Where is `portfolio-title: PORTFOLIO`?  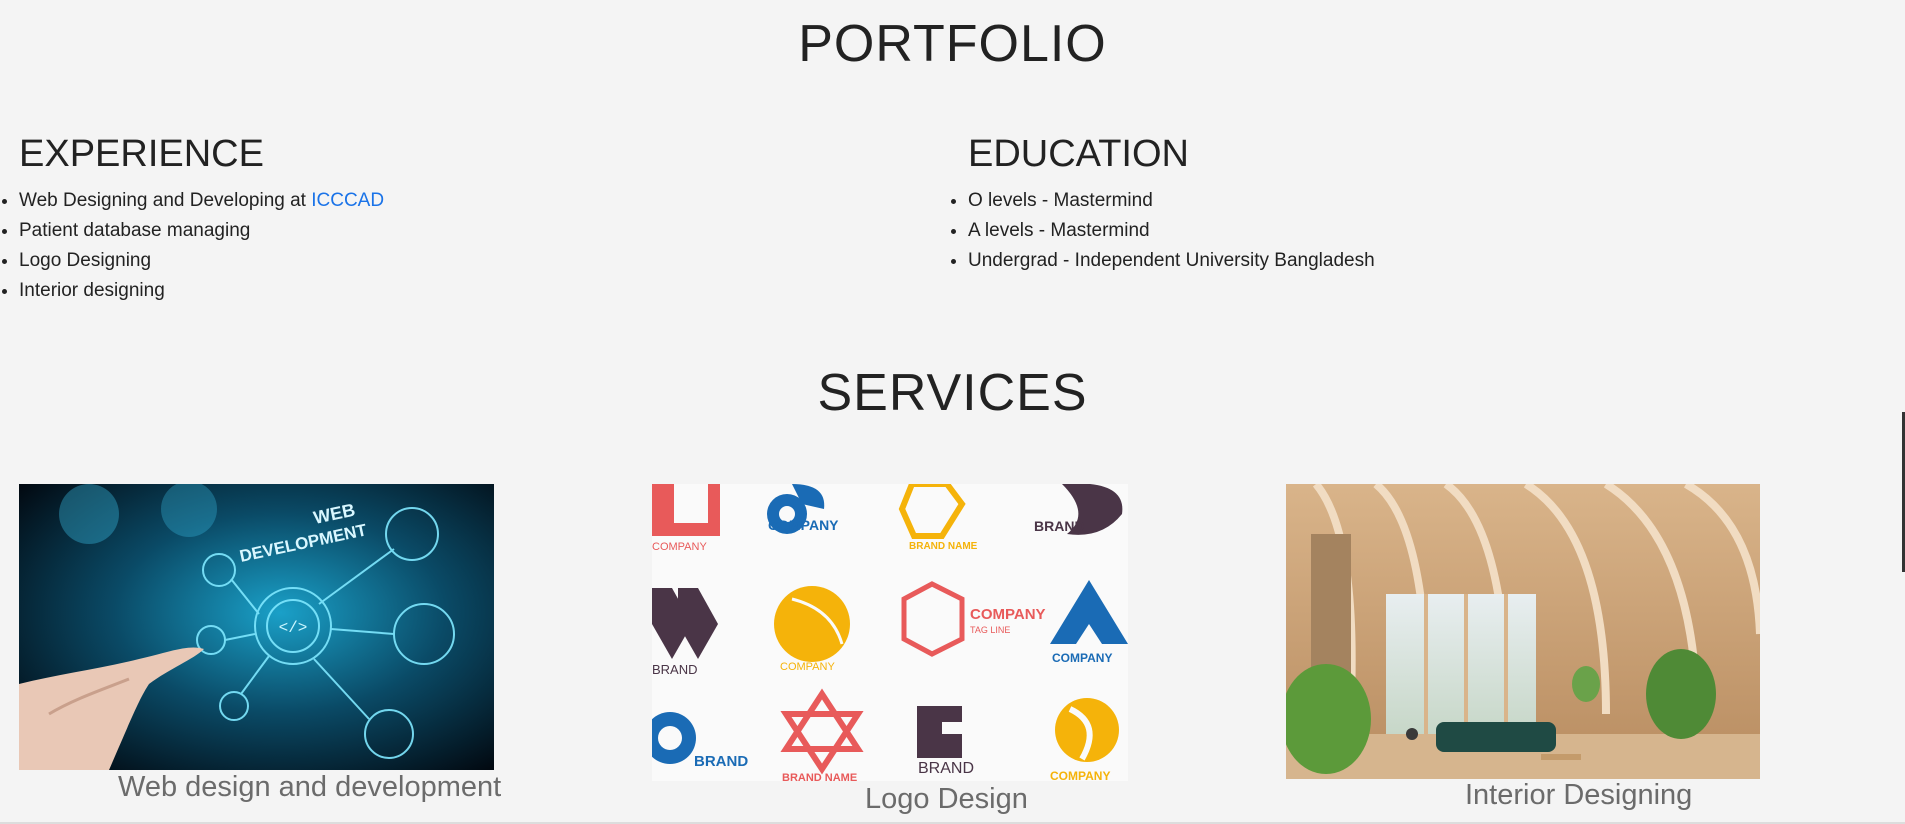 portfolio-title: PORTFOLIO is located at coordinates (952, 44).